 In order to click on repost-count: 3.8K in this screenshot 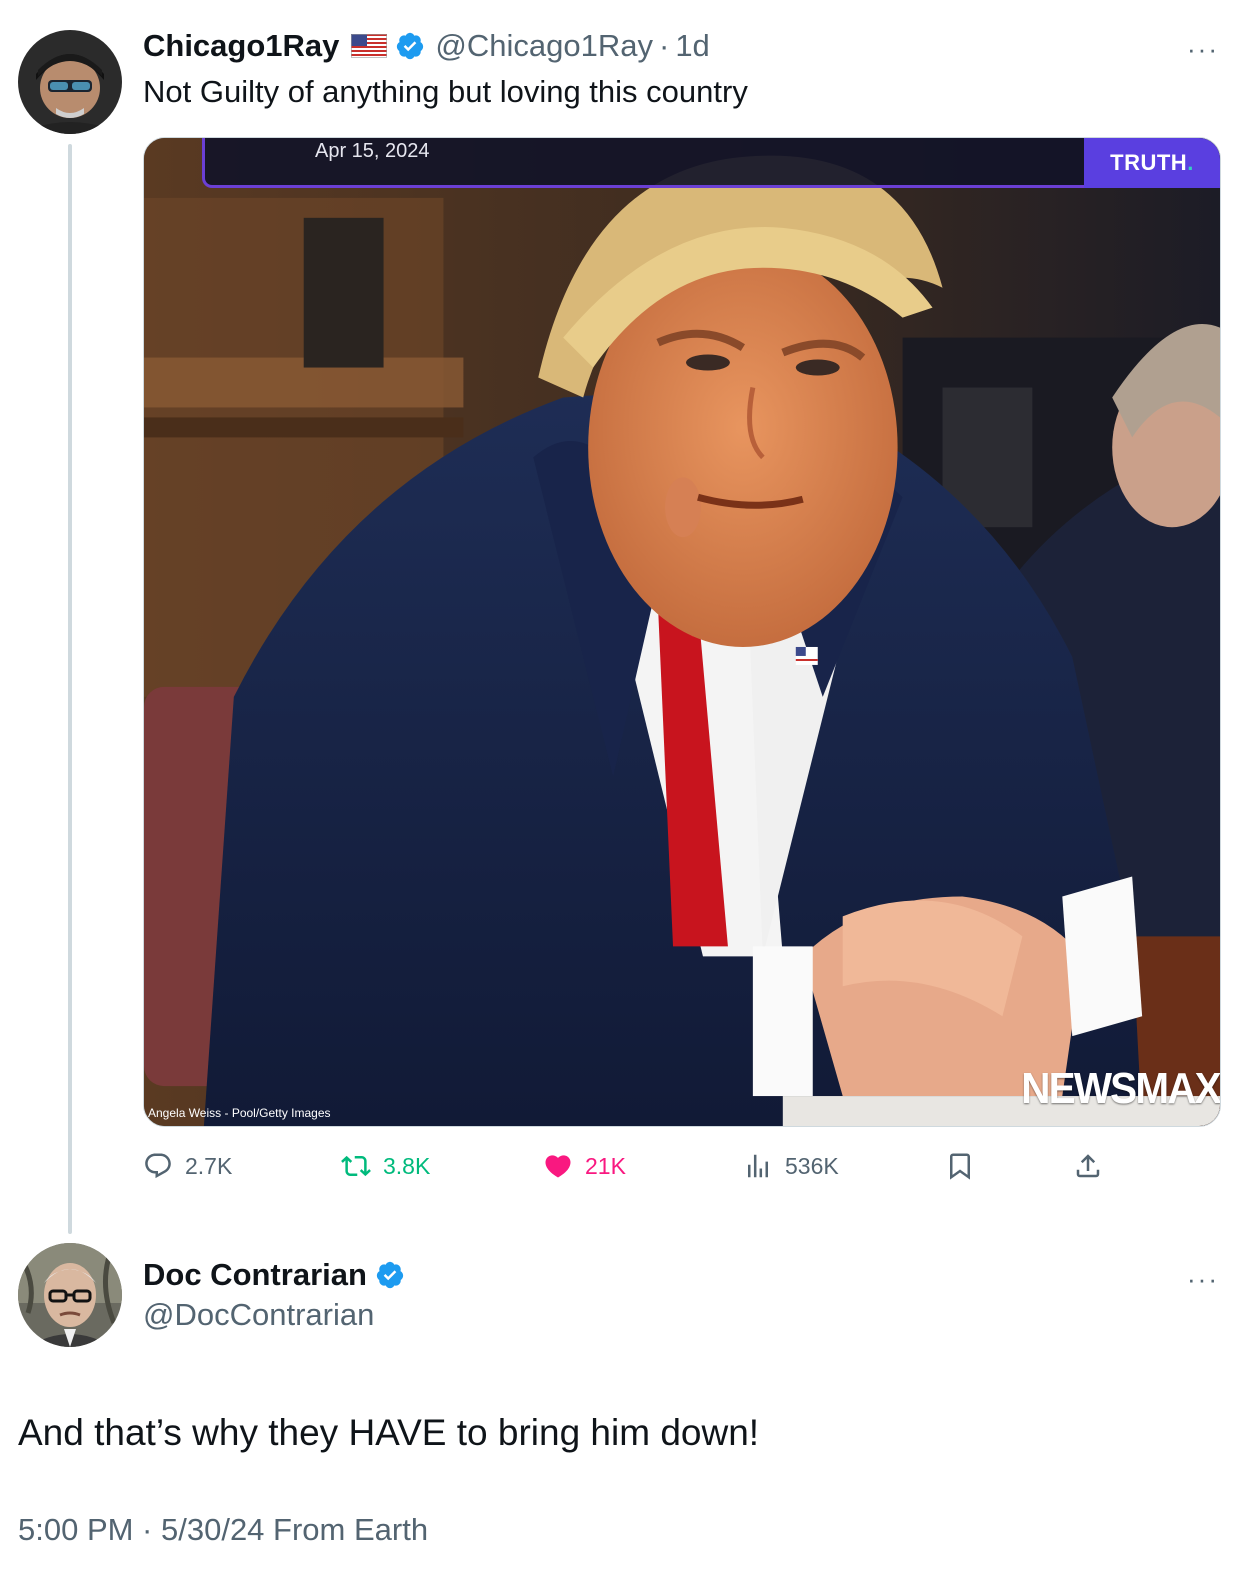, I will do `click(407, 1165)`.